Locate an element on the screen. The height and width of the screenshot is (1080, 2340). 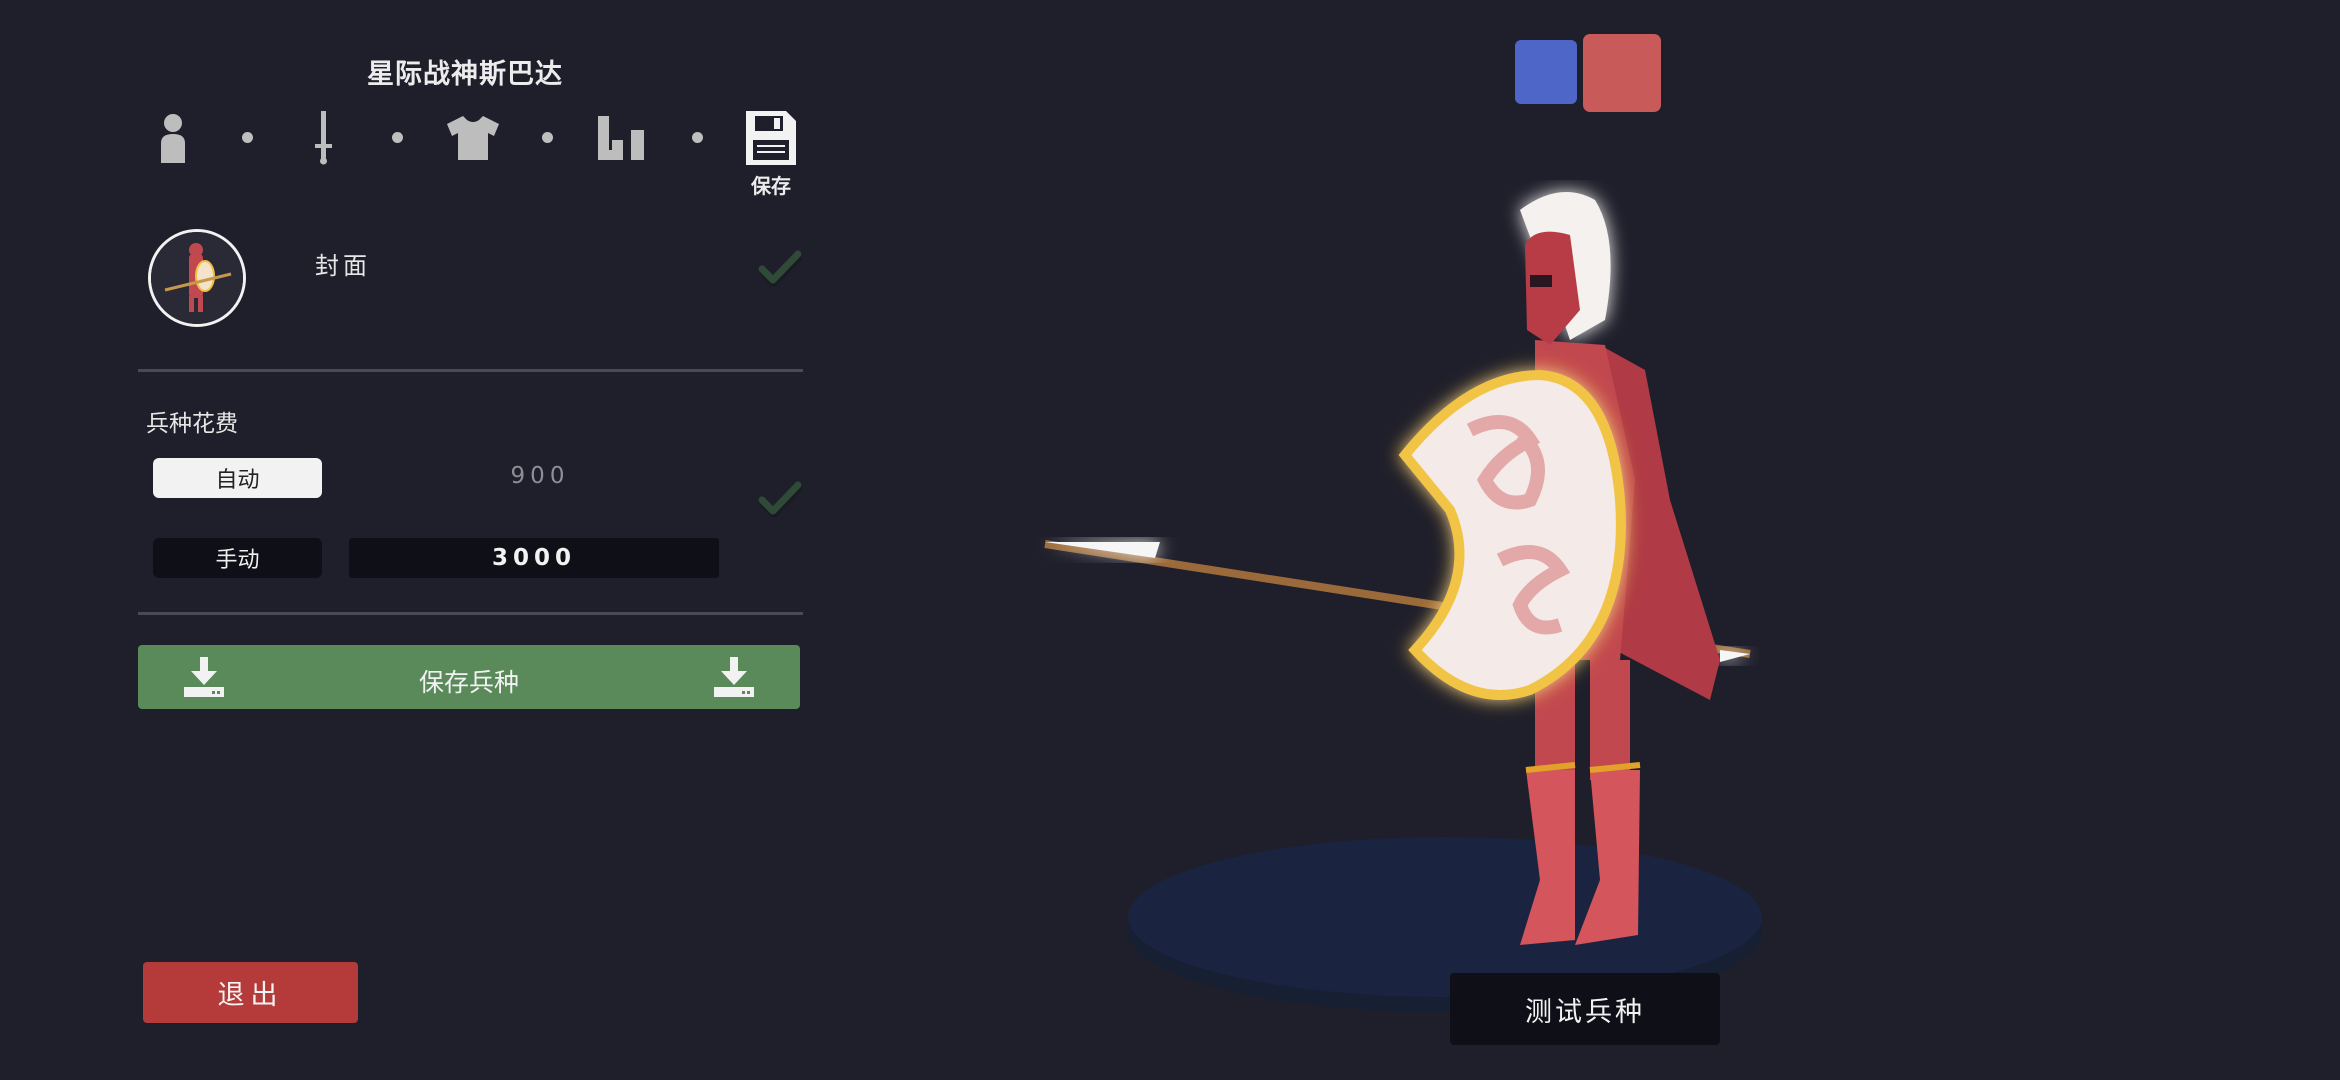
step-stats-button is located at coordinates (623, 138).